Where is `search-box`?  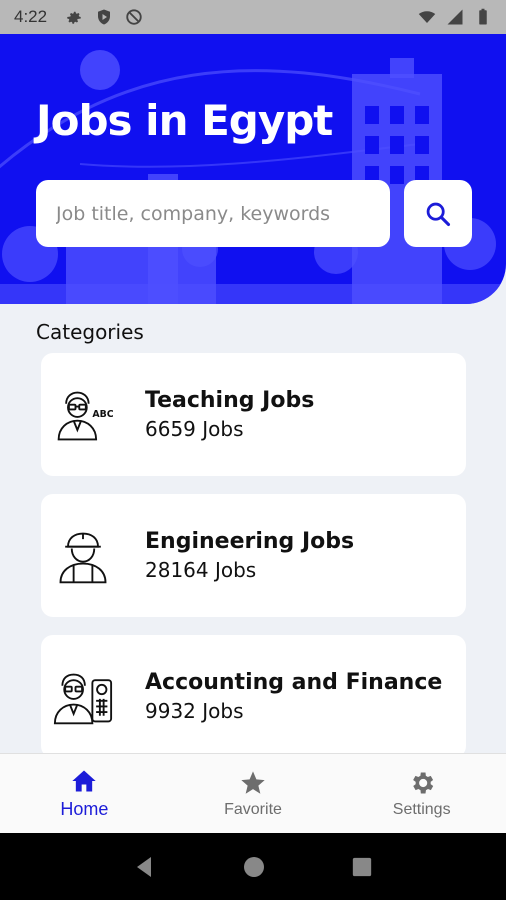
search-box is located at coordinates (213, 213).